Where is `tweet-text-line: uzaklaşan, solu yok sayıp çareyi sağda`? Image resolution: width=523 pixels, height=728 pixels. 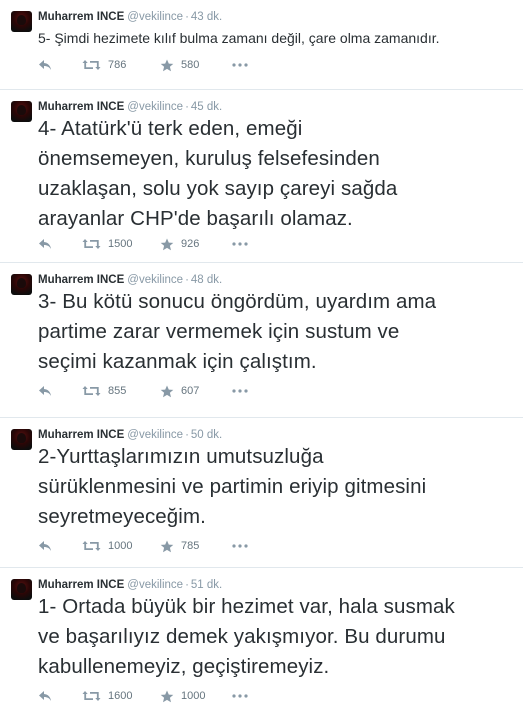
tweet-text-line: uzaklaşan, solu yok sayıp çareyi sağda is located at coordinates (218, 188).